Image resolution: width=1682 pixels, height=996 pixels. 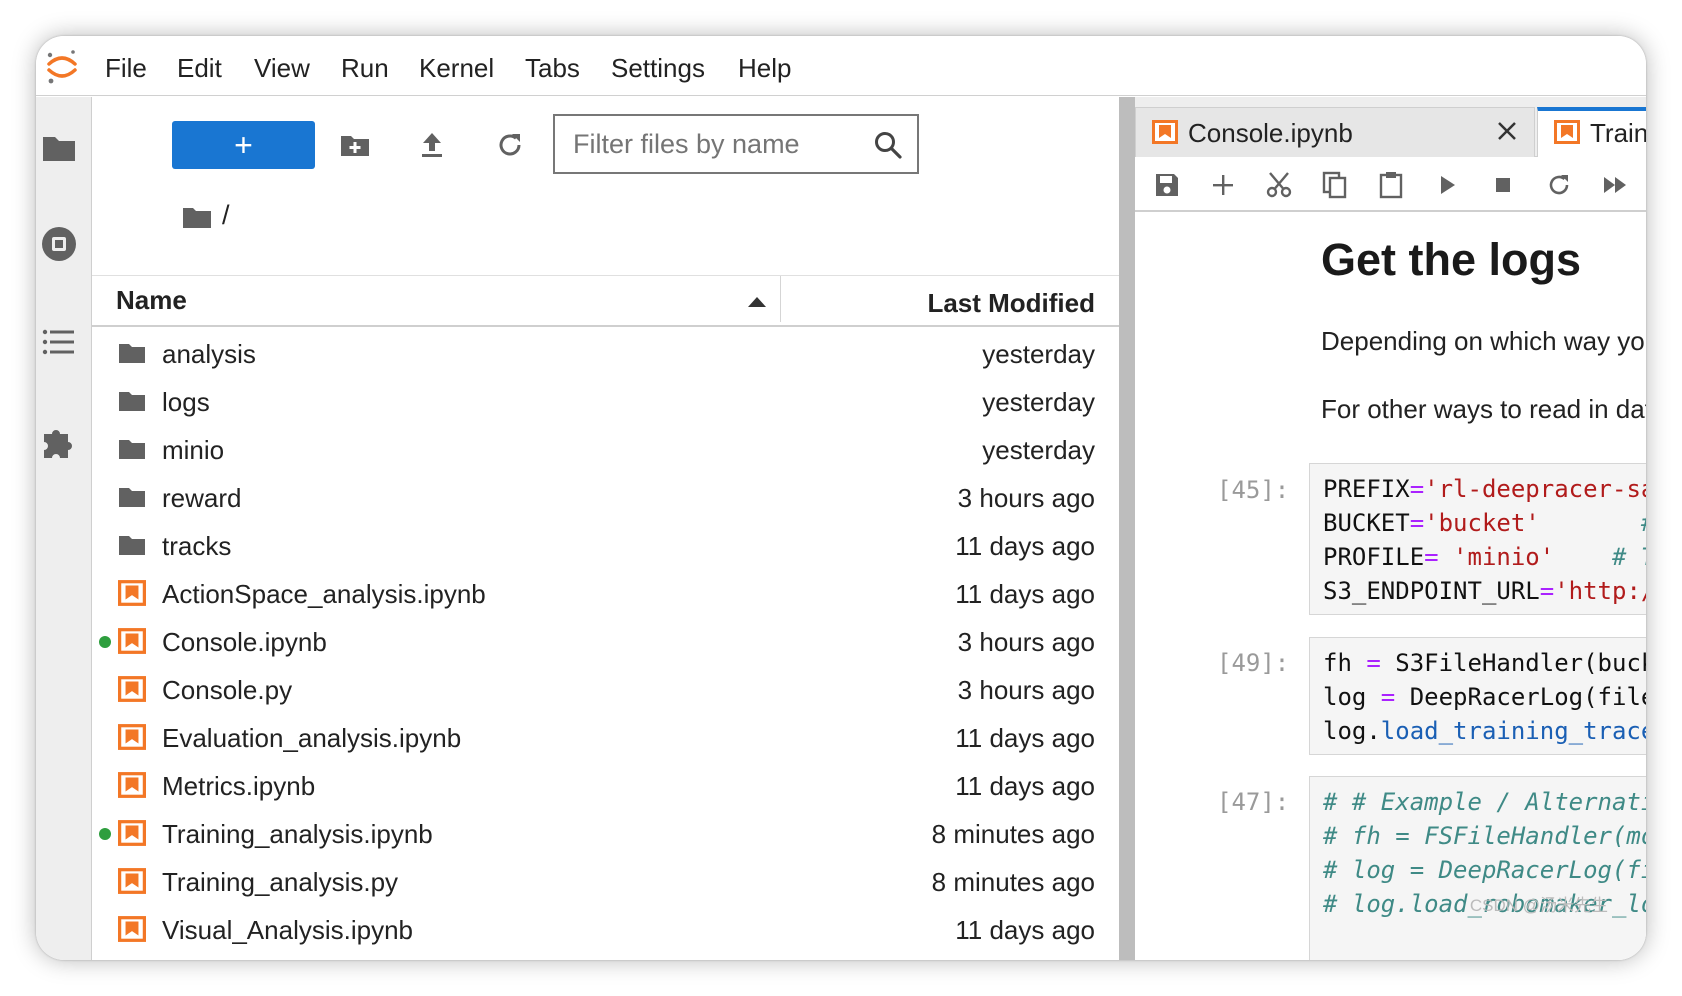 What do you see at coordinates (365, 68) in the screenshot?
I see `menu-run: Run` at bounding box center [365, 68].